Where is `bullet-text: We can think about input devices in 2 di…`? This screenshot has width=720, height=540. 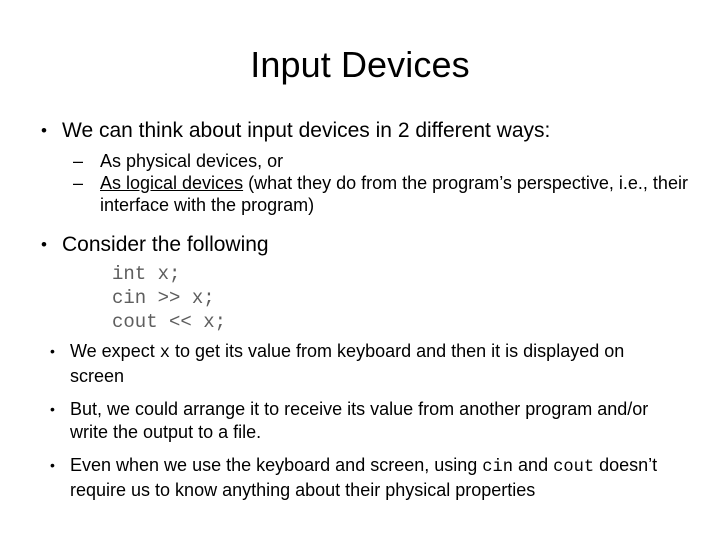 bullet-text: We can think about input devices in 2 di… is located at coordinates (306, 130).